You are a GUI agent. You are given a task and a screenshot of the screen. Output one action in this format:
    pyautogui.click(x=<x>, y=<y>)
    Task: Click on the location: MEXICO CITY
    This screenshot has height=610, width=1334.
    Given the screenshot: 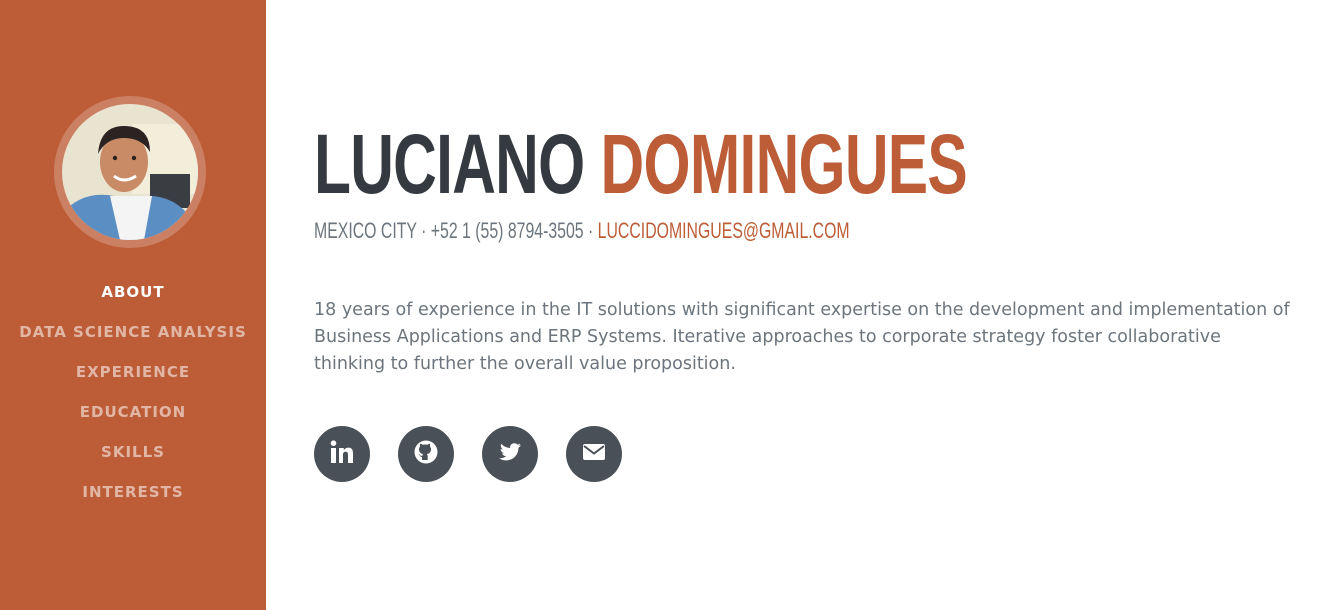 What is the action you would take?
    pyautogui.click(x=365, y=230)
    